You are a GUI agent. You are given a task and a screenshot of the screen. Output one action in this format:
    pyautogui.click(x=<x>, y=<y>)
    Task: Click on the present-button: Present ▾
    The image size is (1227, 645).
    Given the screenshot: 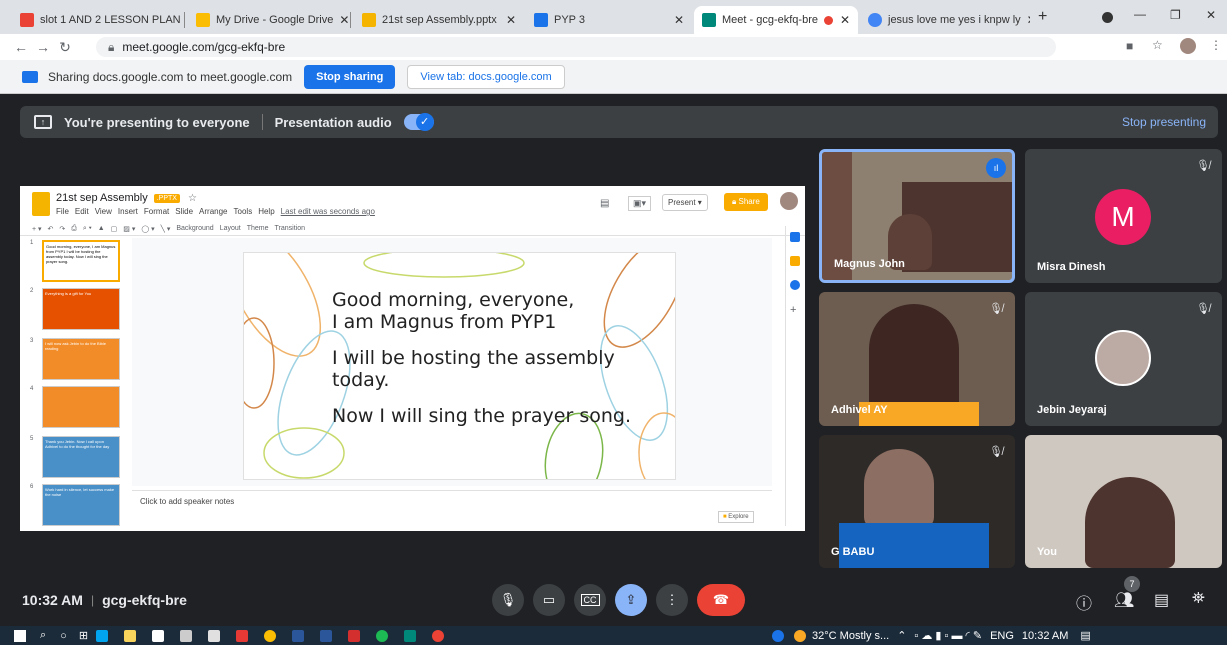 What is the action you would take?
    pyautogui.click(x=685, y=202)
    